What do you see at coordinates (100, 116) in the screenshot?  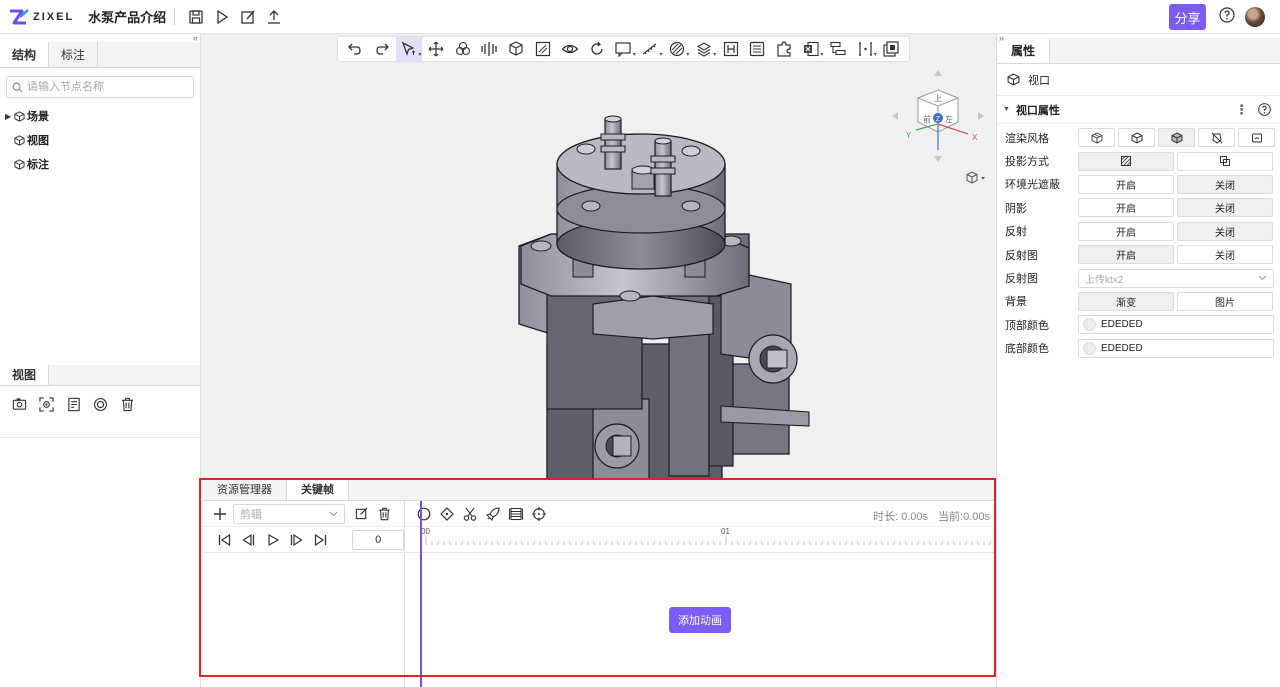 I see `tree-item-scene: ▶ 场景` at bounding box center [100, 116].